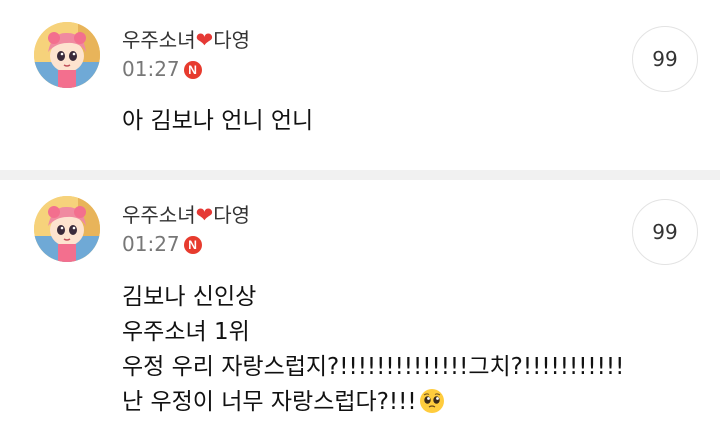 The image size is (720, 444). I want to click on post-text-line: 김보나 신인상, so click(189, 297).